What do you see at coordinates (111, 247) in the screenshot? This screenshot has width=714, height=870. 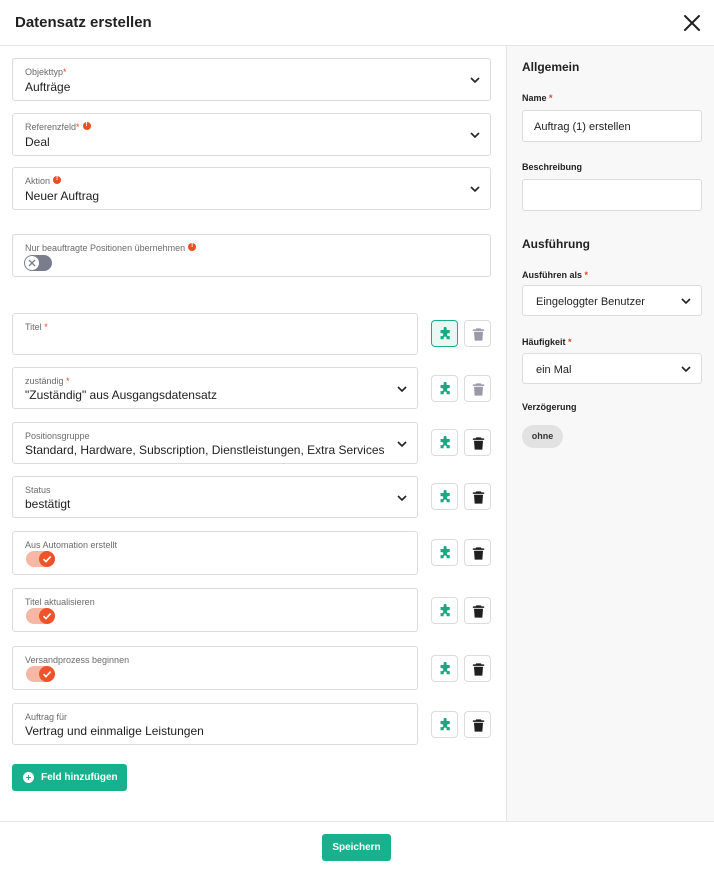 I see `nur-beauftragte-label: Nur beauftragte Positionen übernehmen` at bounding box center [111, 247].